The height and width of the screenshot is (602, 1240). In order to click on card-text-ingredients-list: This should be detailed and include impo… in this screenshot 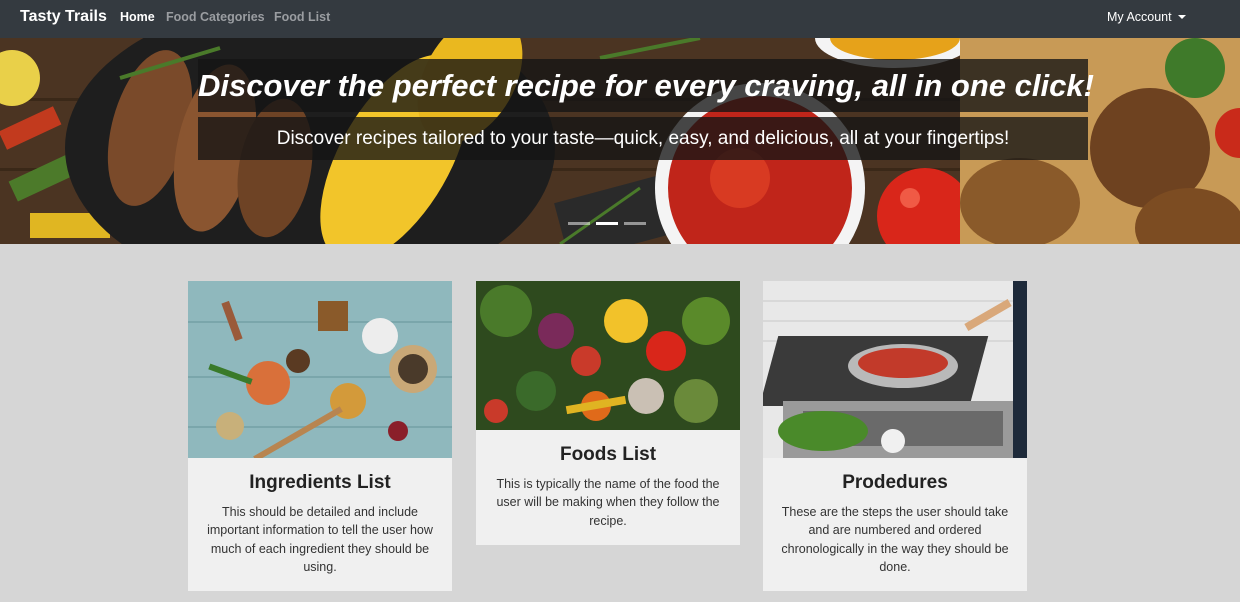, I will do `click(320, 539)`.